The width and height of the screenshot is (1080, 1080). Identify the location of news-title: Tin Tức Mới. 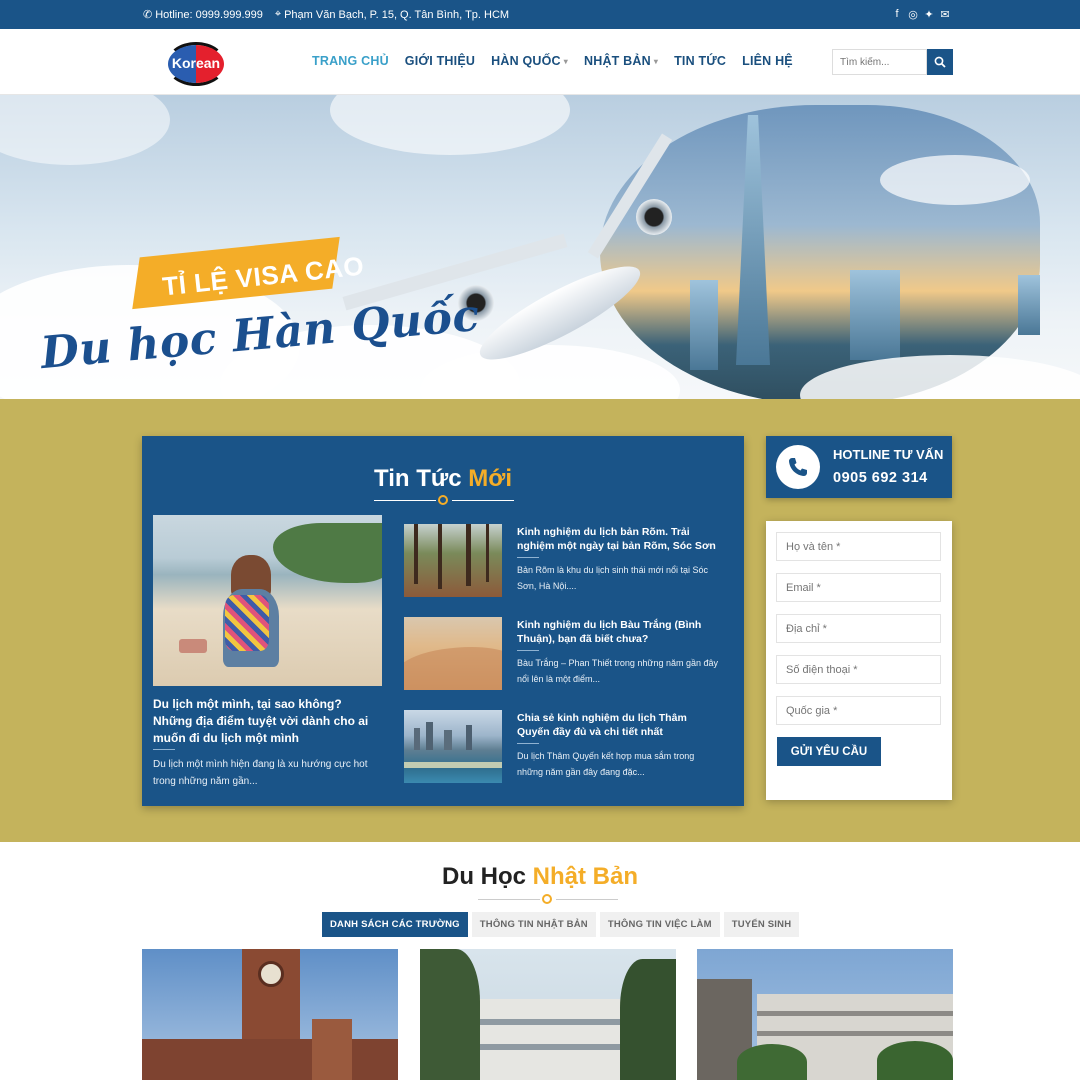
(442, 478).